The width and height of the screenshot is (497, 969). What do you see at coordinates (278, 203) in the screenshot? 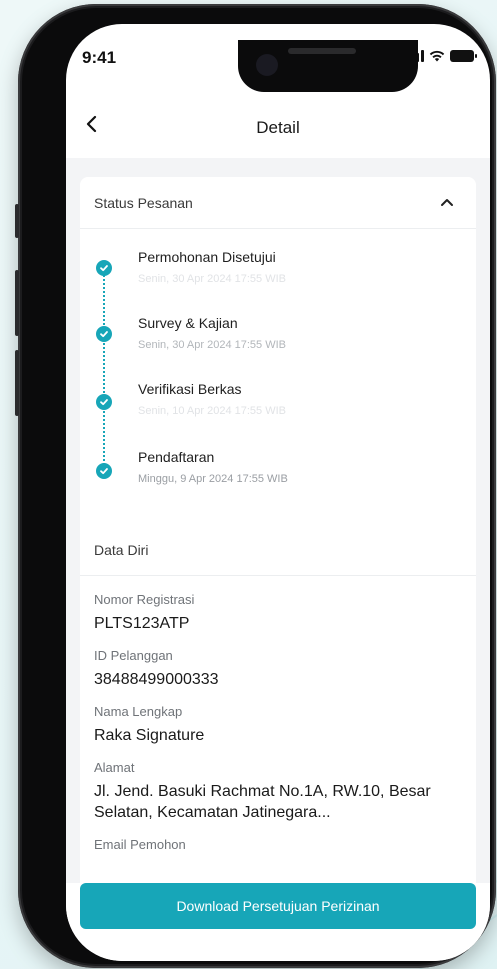
I see `status-pesanan-header: Status Pesanan` at bounding box center [278, 203].